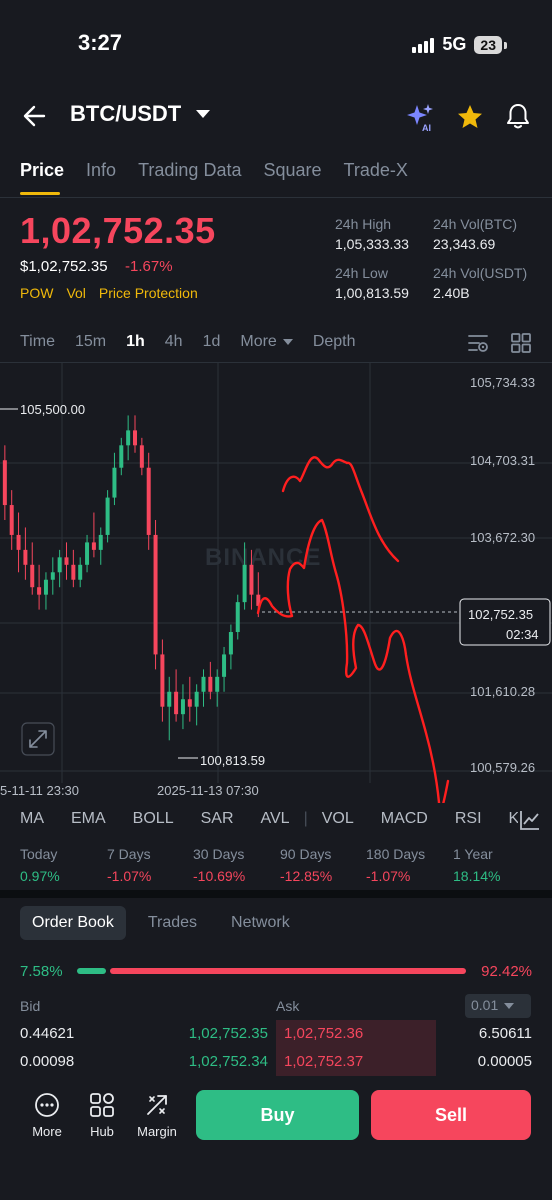 The image size is (552, 1200). Describe the element at coordinates (42, 170) in the screenshot. I see `tab-price: Price` at that location.